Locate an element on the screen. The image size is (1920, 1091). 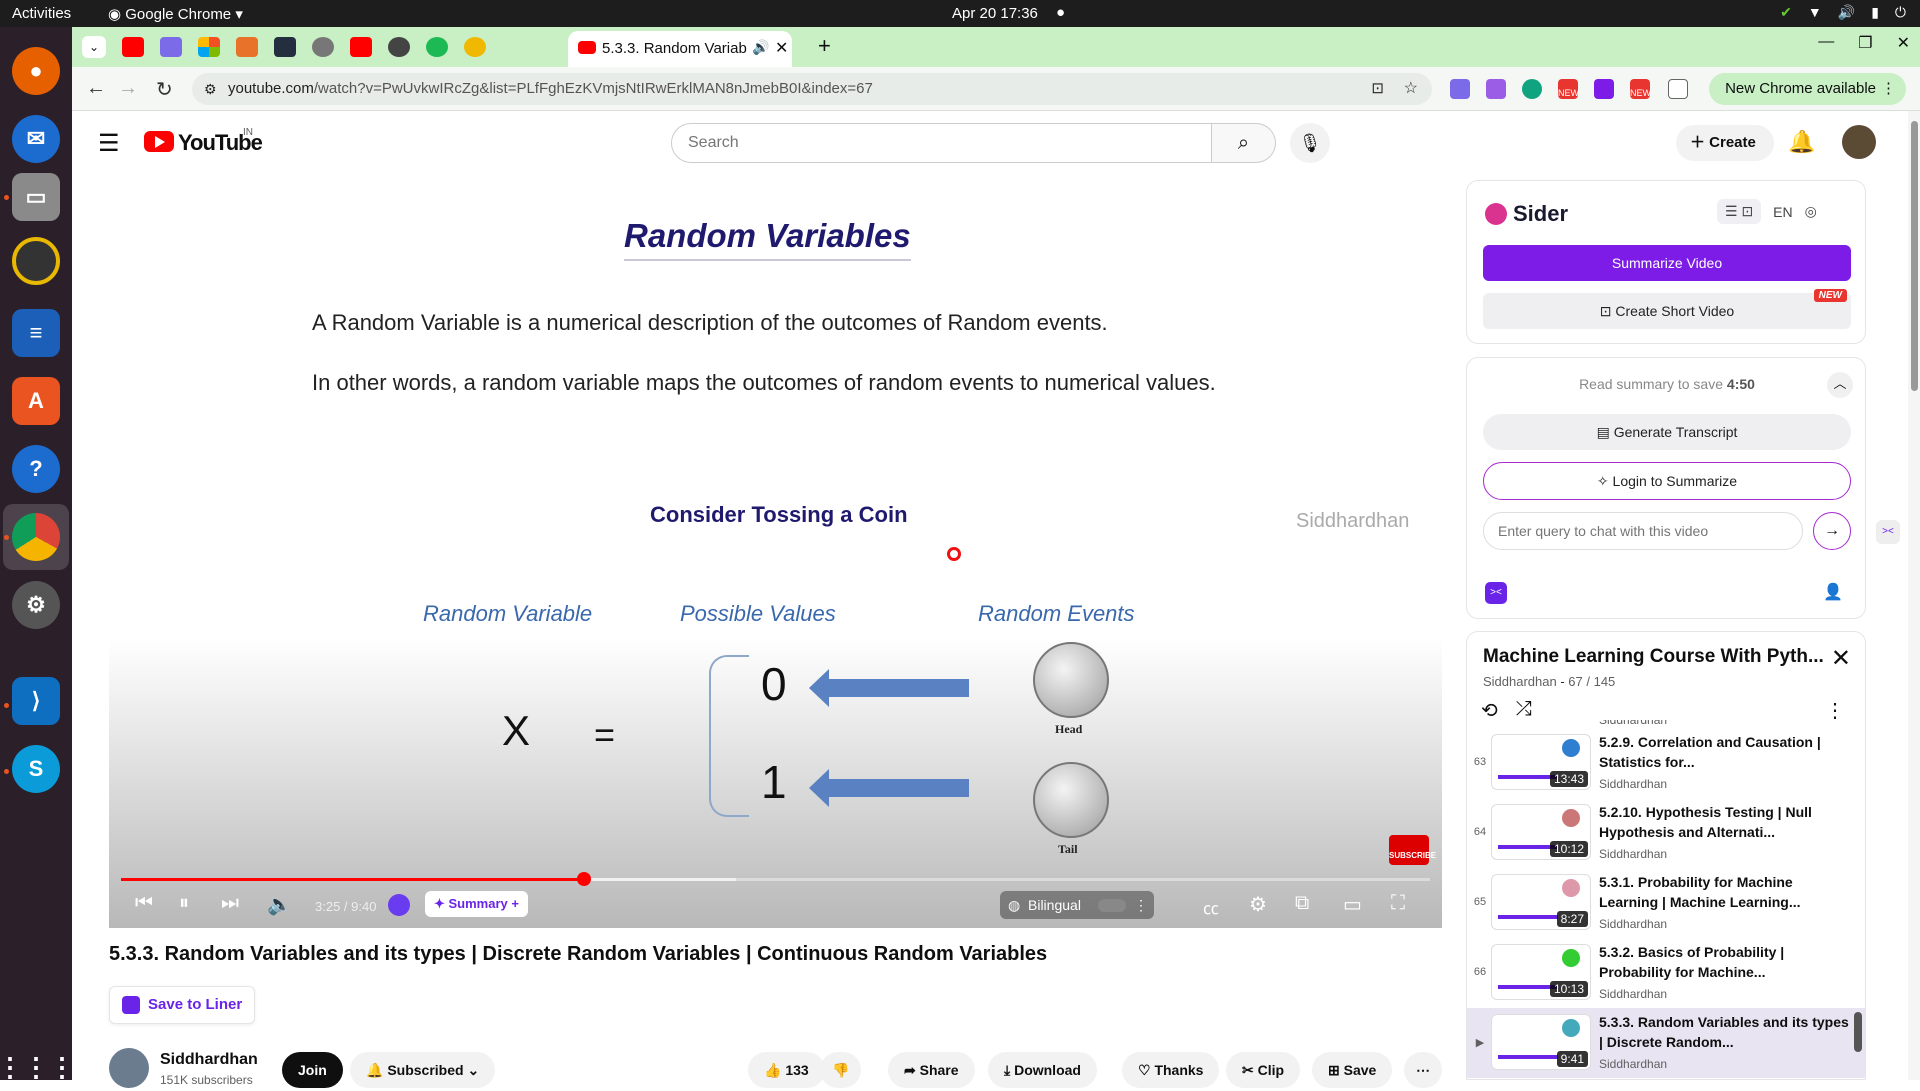
kebab-menu-icon: ⋮ is located at coordinates (1888, 89).